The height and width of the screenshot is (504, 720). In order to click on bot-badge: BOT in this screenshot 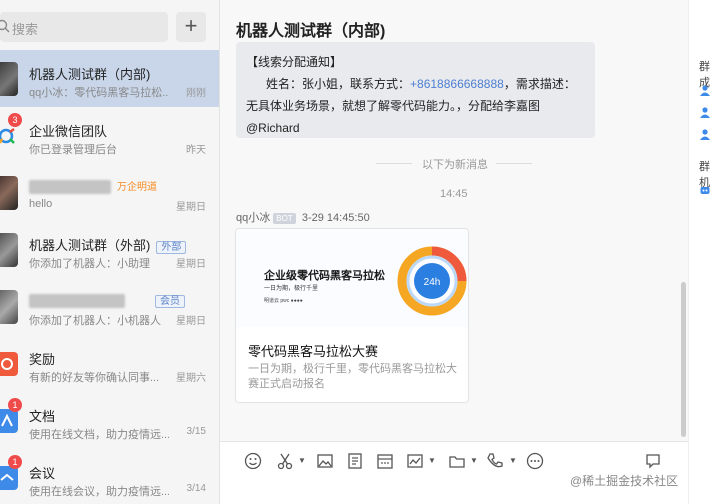, I will do `click(284, 218)`.